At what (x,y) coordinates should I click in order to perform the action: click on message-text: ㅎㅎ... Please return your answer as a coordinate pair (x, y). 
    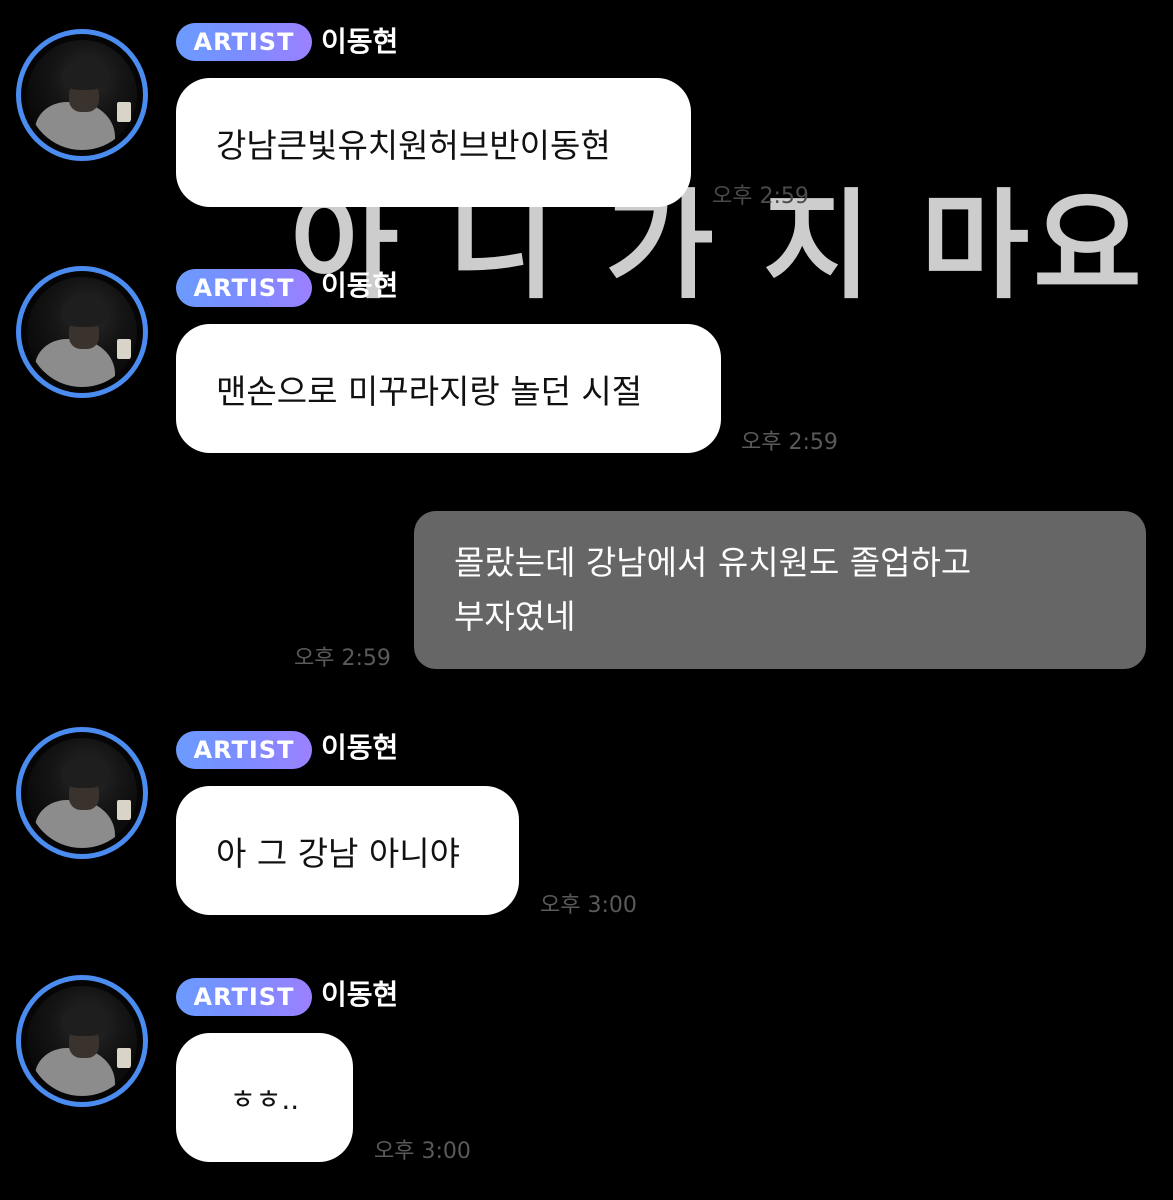
    Looking at the image, I should click on (264, 1099).